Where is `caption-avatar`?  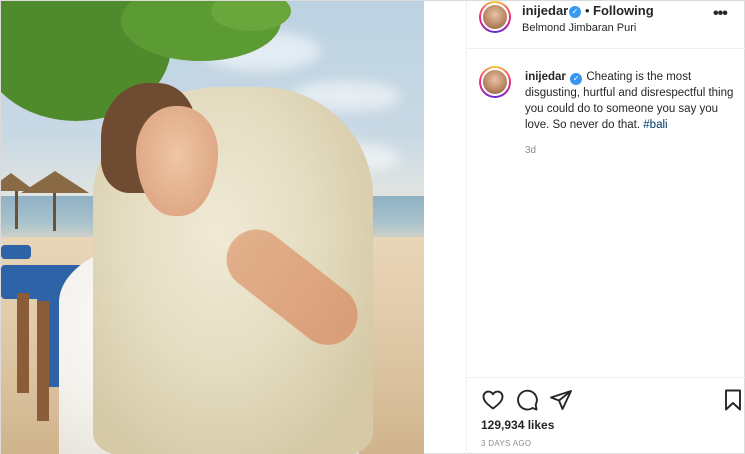
caption-avatar is located at coordinates (495, 82).